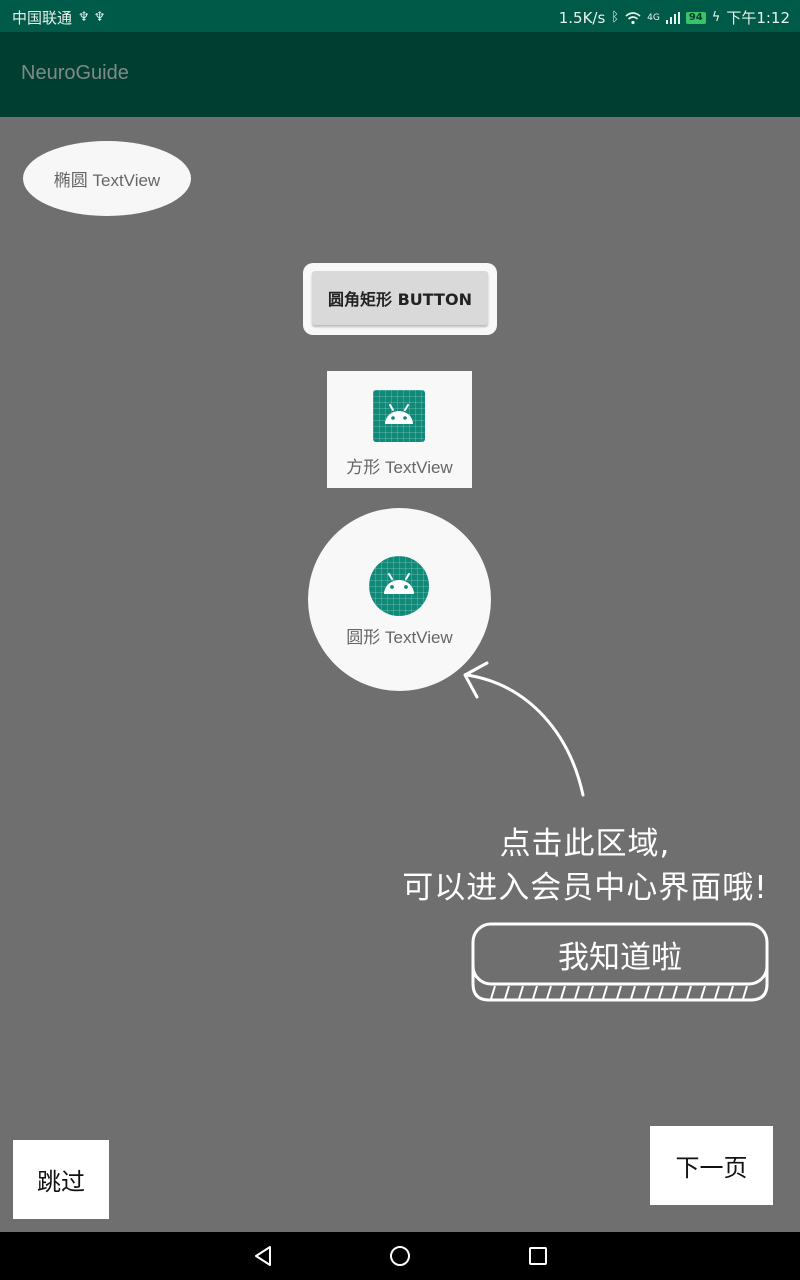  I want to click on bluetooth-icon: ᛒ, so click(615, 17).